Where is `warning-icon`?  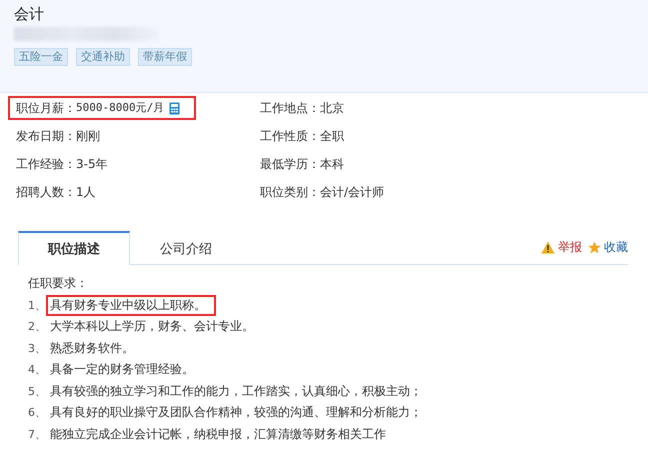 warning-icon is located at coordinates (548, 247).